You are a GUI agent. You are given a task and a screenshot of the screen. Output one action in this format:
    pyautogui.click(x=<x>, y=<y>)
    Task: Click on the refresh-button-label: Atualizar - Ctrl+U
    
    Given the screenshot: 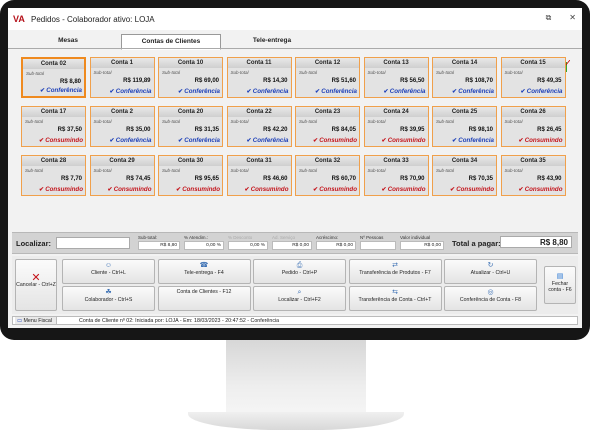 What is the action you would take?
    pyautogui.click(x=490, y=273)
    